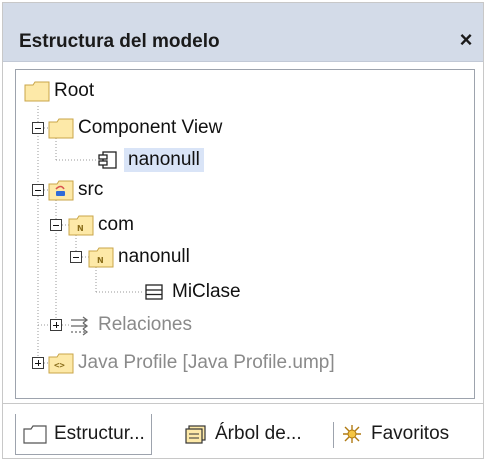  I want to click on tree-node-com: N com, so click(101, 225).